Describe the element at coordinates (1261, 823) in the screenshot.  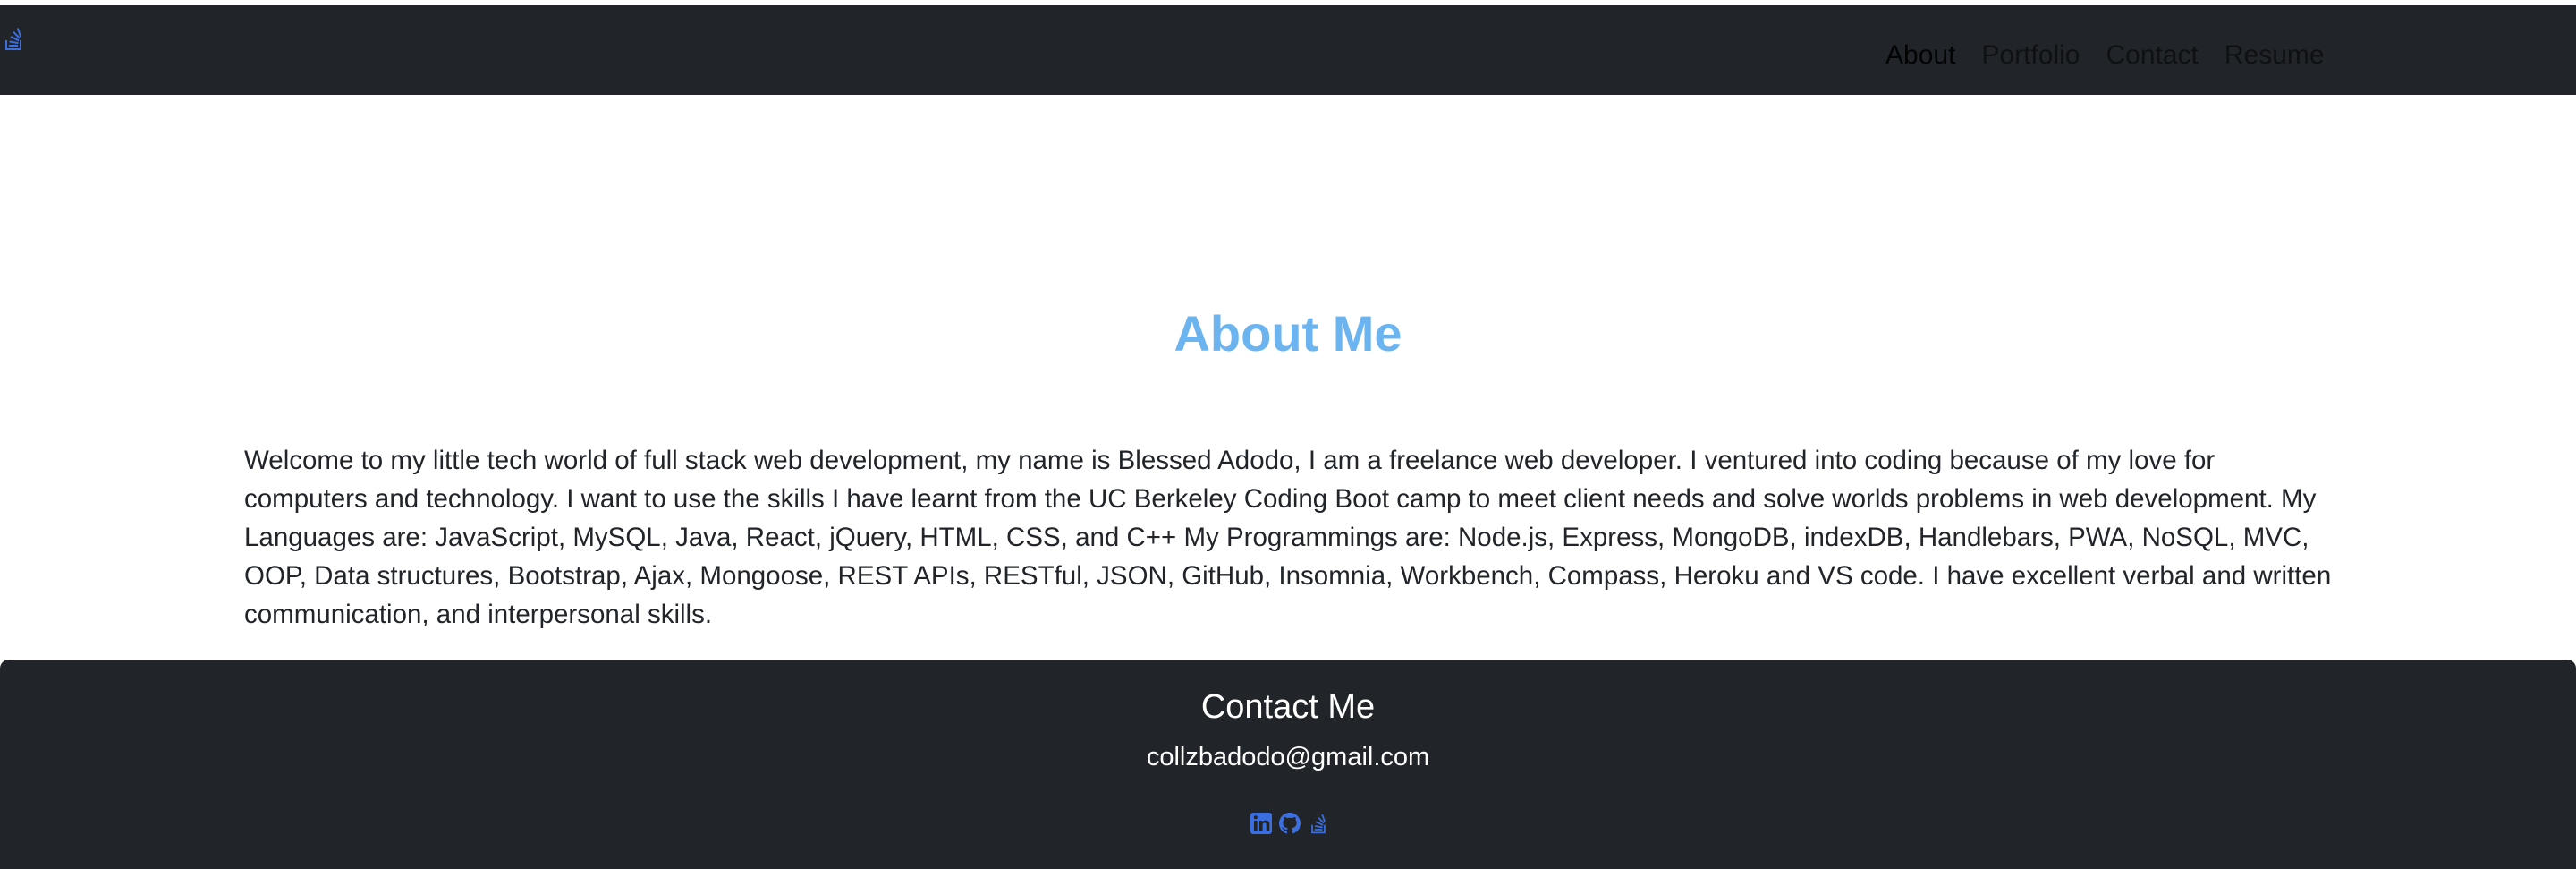
I see `linkedin-icon` at that location.